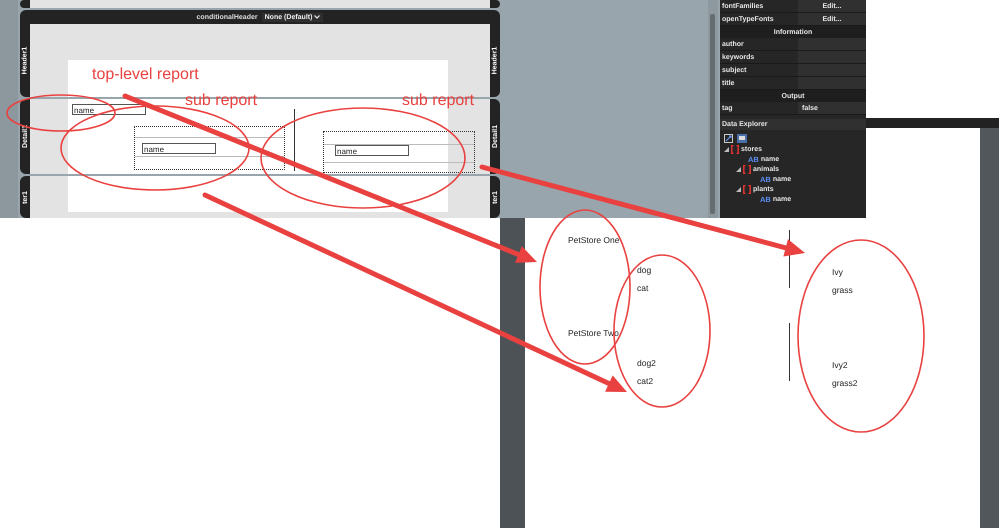 The image size is (999, 528). I want to click on animal-name: cat2, so click(645, 381).